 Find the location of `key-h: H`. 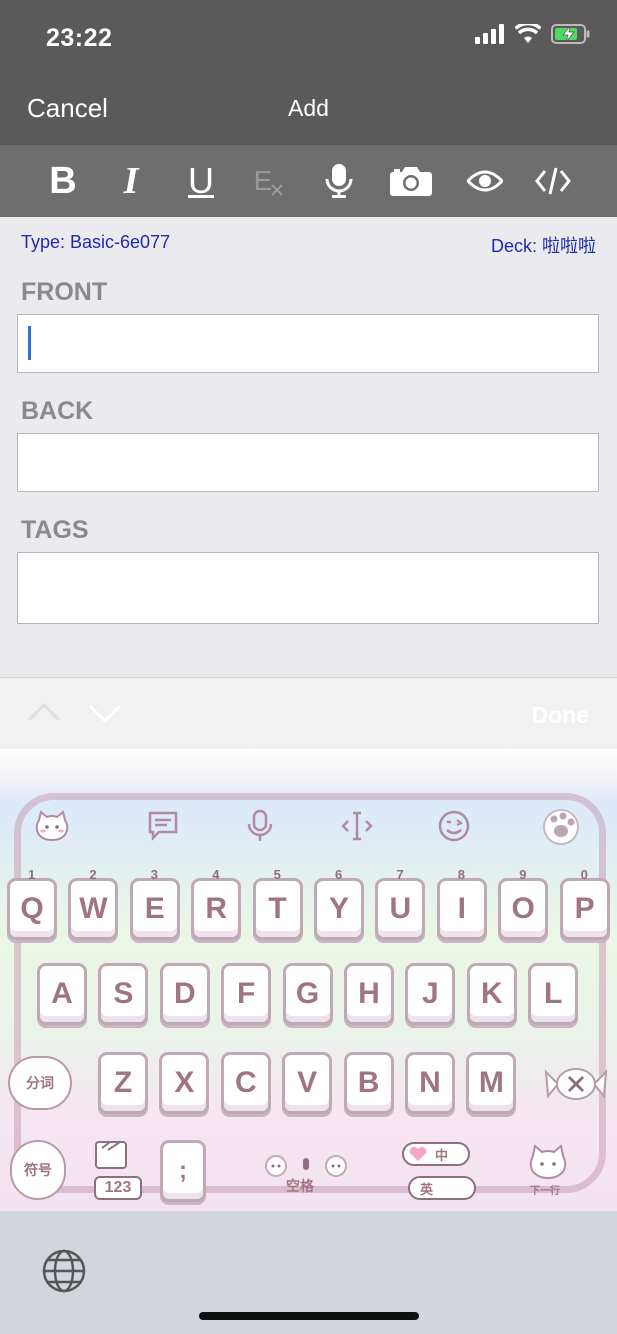

key-h: H is located at coordinates (369, 994).